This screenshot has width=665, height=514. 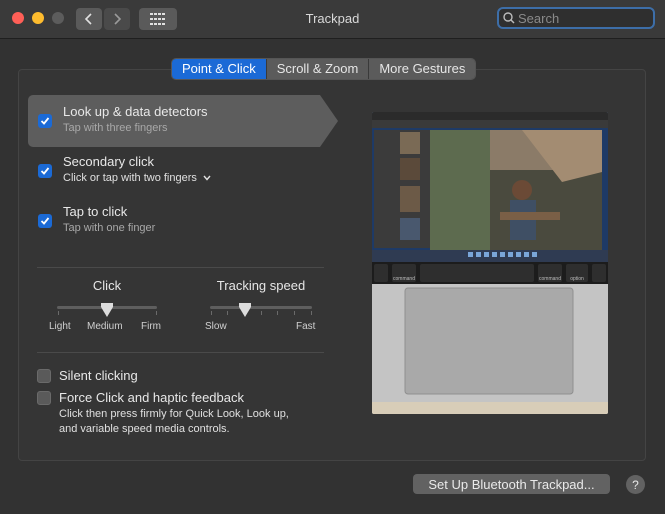 What do you see at coordinates (422, 69) in the screenshot?
I see `tab-more-gestures: More Gestures` at bounding box center [422, 69].